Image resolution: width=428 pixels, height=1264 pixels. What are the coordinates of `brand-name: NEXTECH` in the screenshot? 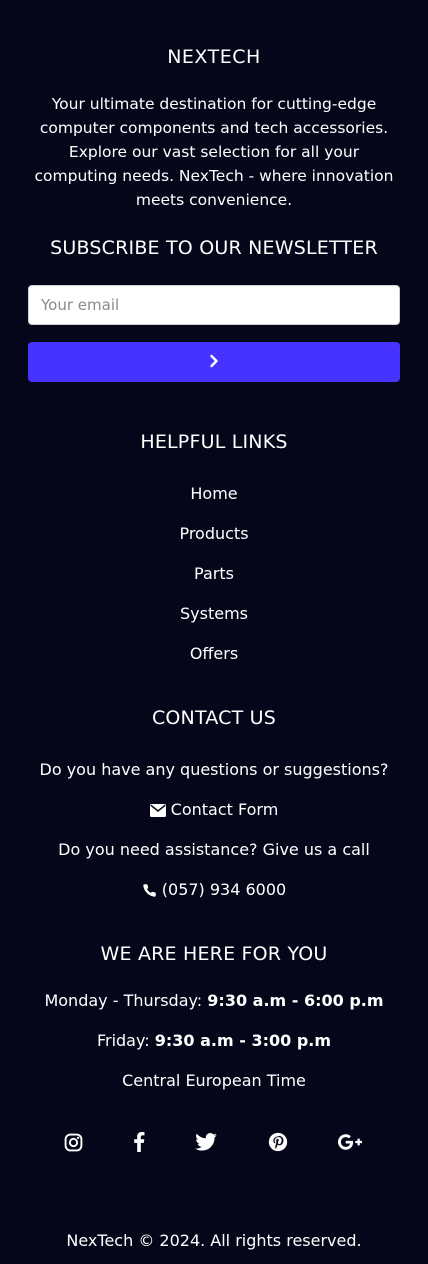 It's located at (214, 57).